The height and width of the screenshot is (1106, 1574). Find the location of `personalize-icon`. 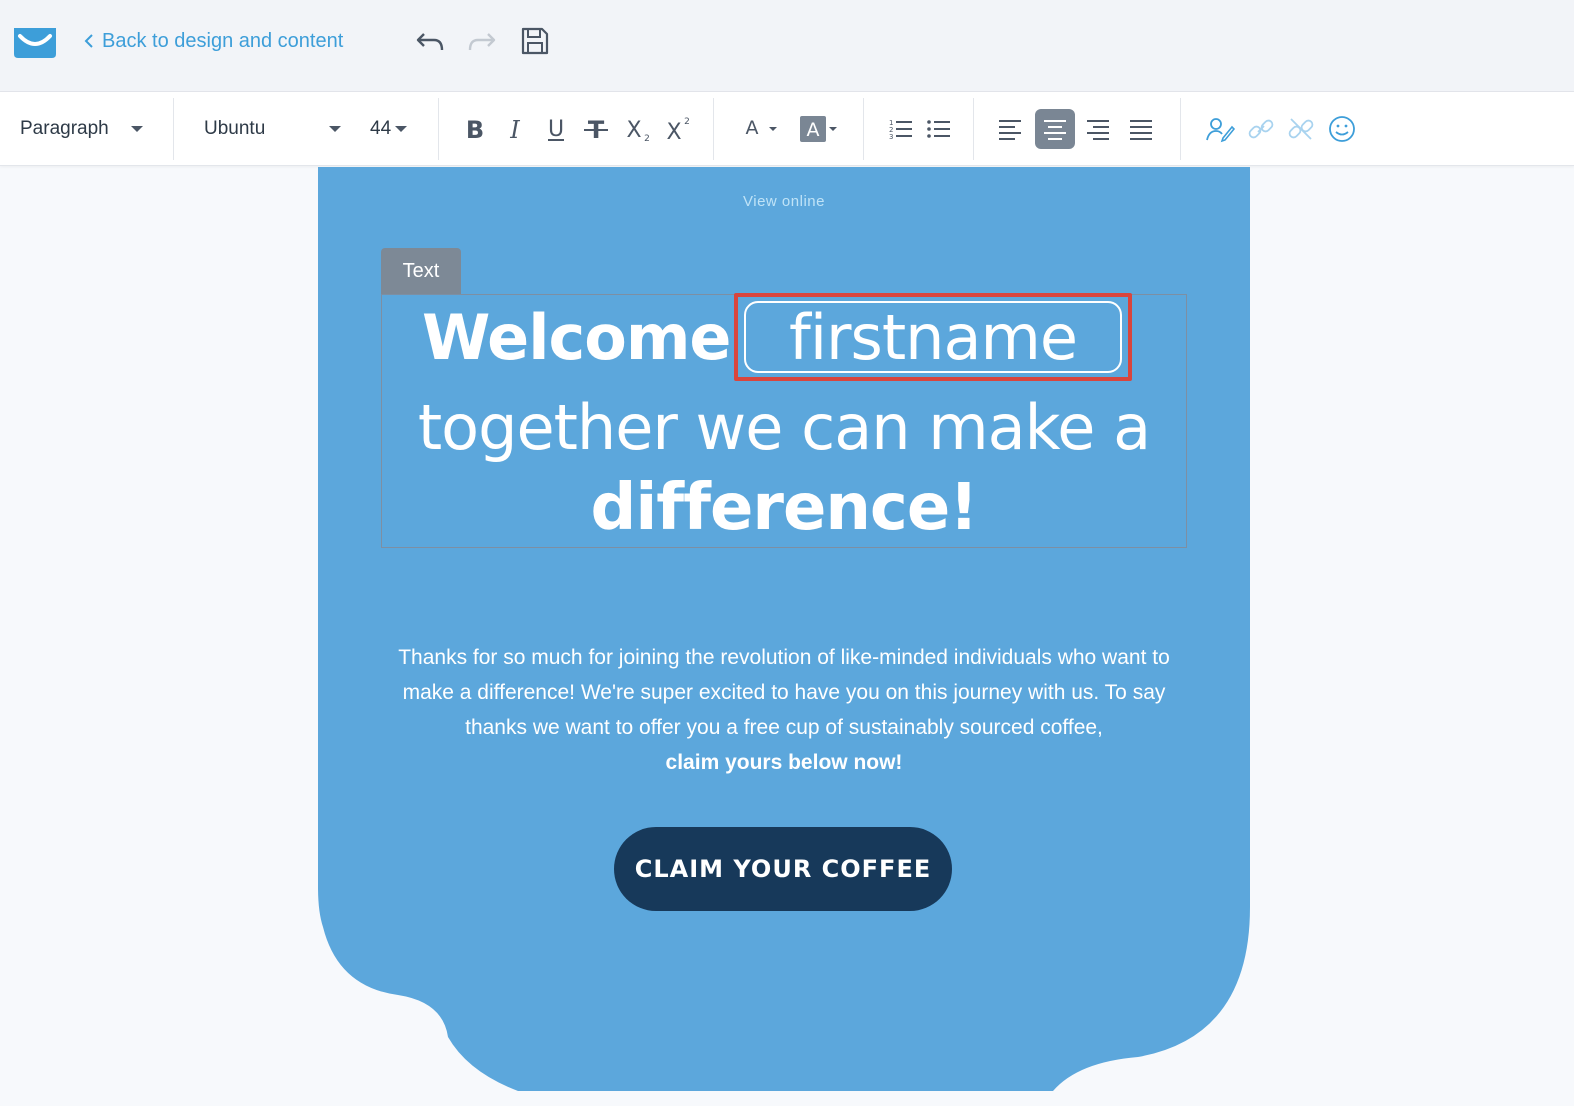

personalize-icon is located at coordinates (1220, 129).